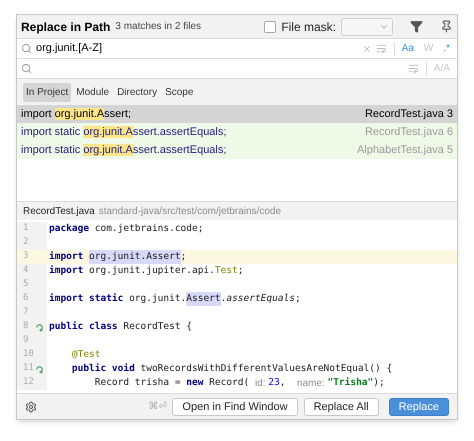 The height and width of the screenshot is (441, 474). What do you see at coordinates (47, 92) in the screenshot?
I see `scope-tab: In Project` at bounding box center [47, 92].